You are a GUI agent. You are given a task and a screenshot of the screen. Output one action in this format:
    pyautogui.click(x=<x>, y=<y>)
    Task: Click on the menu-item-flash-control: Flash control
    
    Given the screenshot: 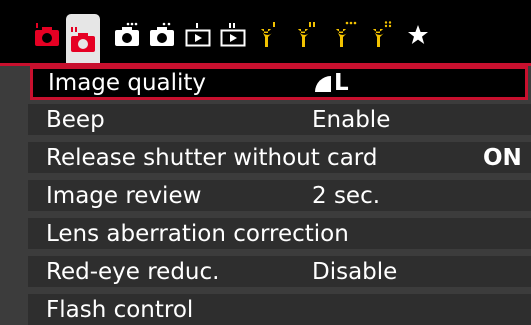 What is the action you would take?
    pyautogui.click(x=279, y=308)
    